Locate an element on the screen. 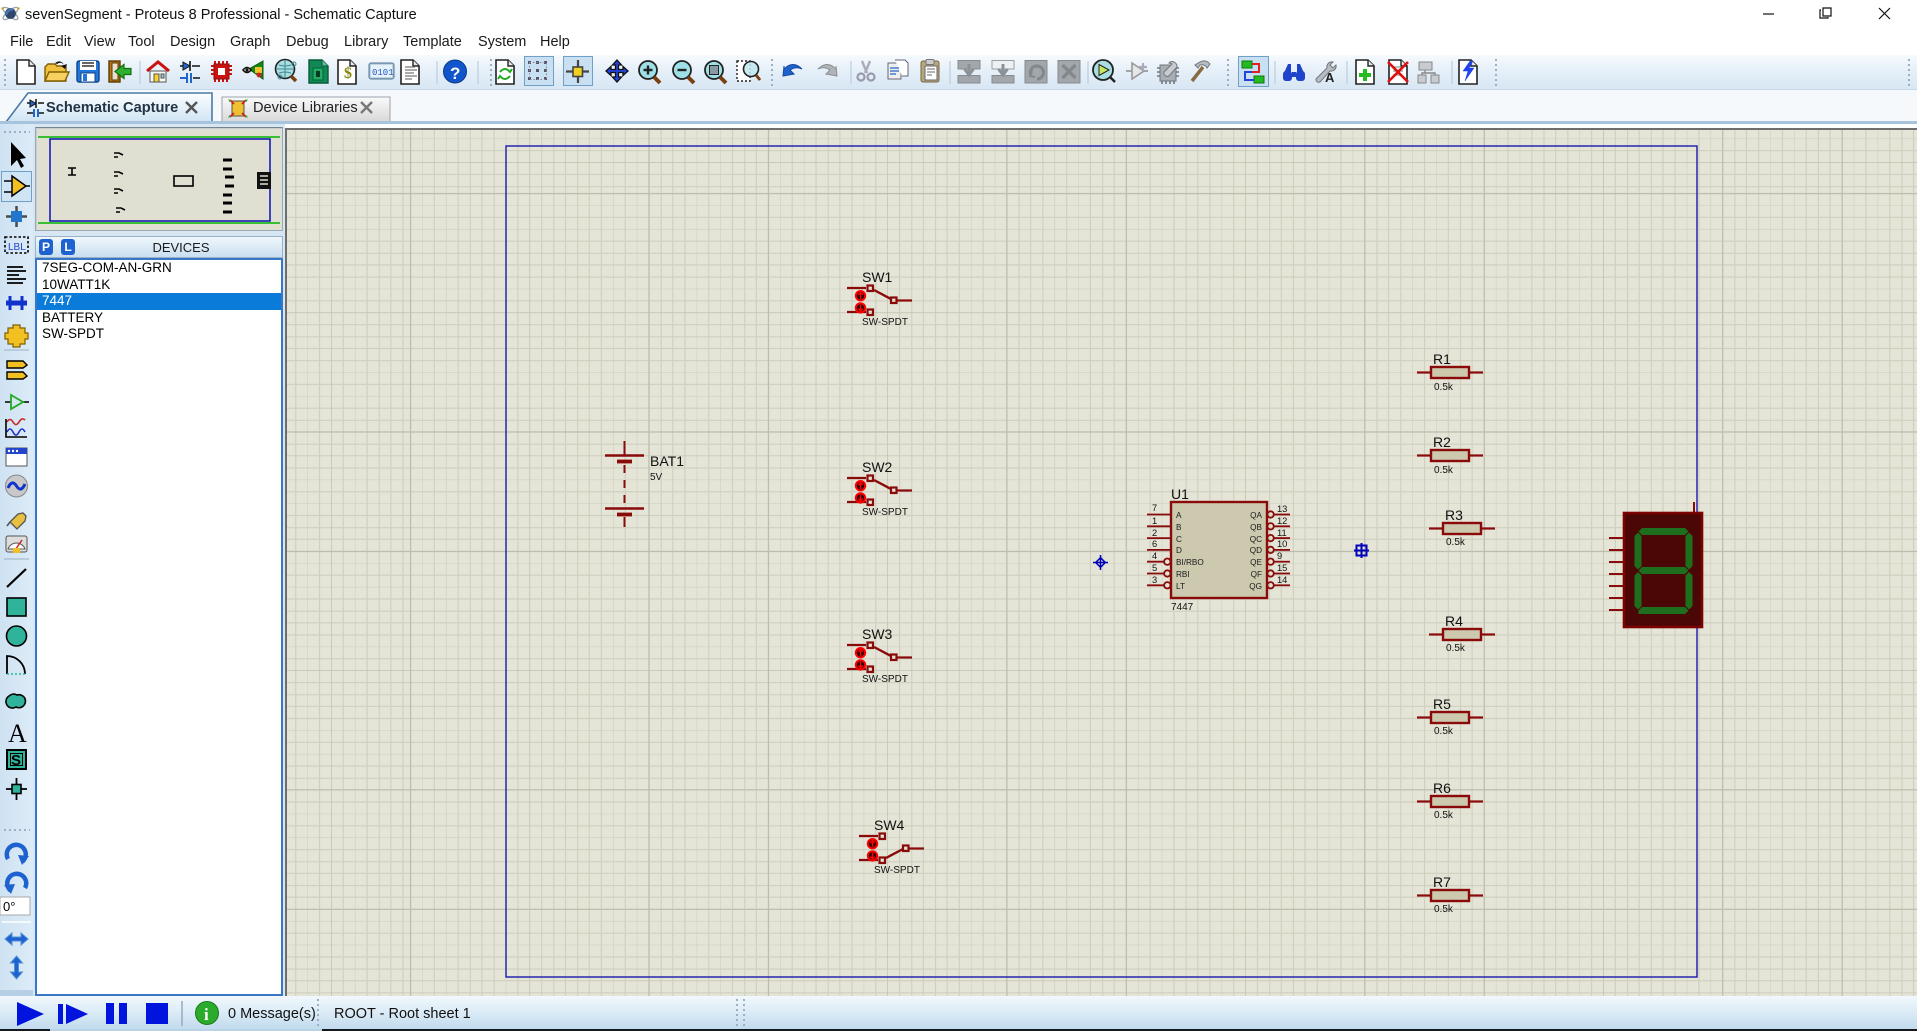 This screenshot has height=1031, width=1917. svg-text: 15 is located at coordinates (1282, 568).